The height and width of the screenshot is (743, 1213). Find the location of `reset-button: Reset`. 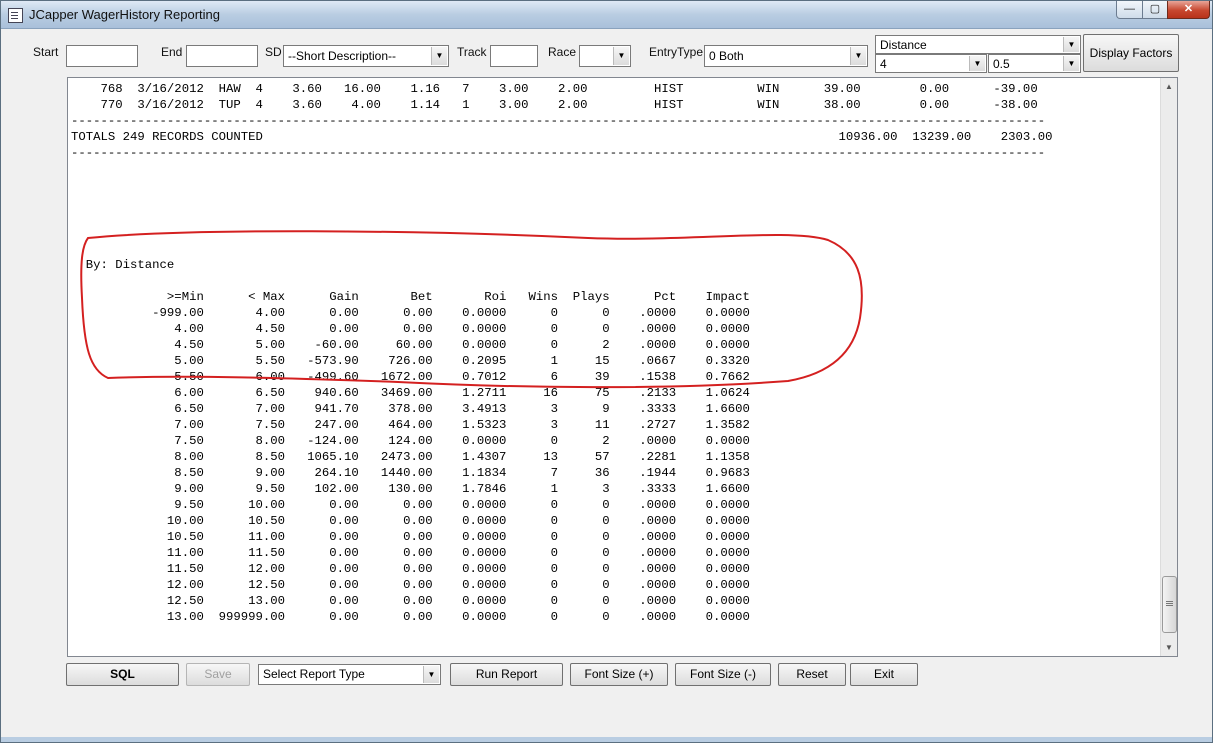

reset-button: Reset is located at coordinates (812, 674).